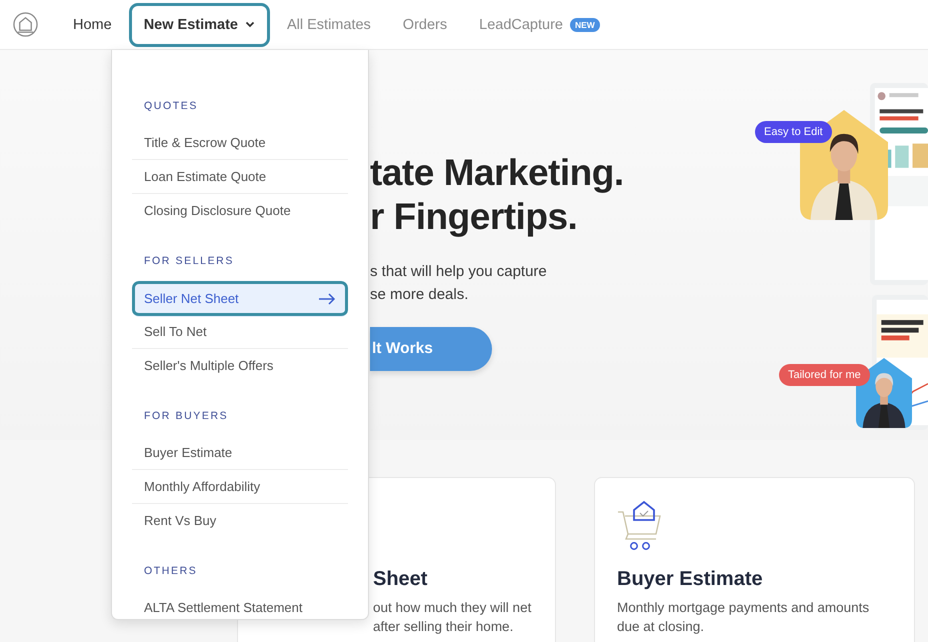 The image size is (928, 642). I want to click on section-heading: OTHERS, so click(171, 571).